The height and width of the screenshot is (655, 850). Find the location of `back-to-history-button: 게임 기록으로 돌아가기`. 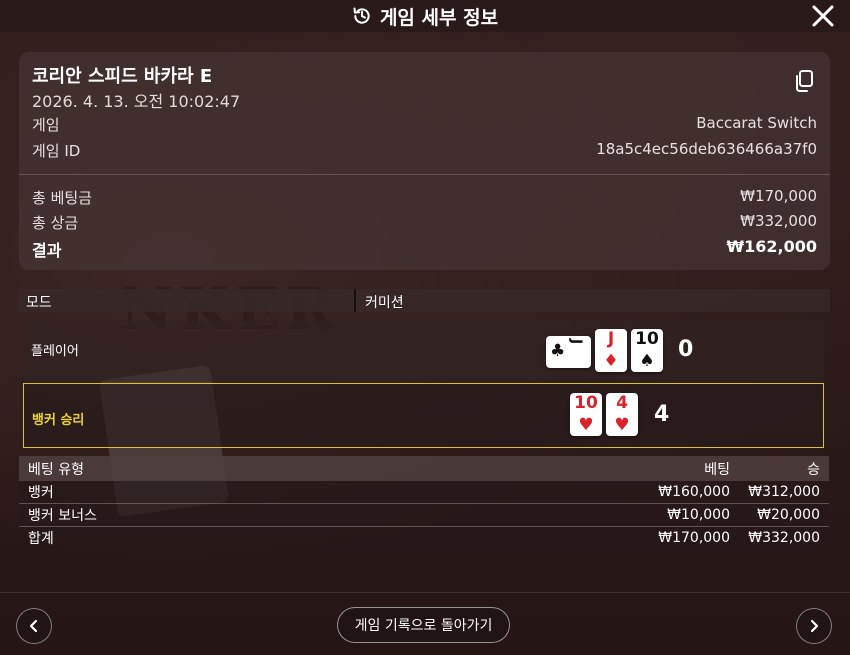

back-to-history-button: 게임 기록으로 돌아가기 is located at coordinates (423, 625).